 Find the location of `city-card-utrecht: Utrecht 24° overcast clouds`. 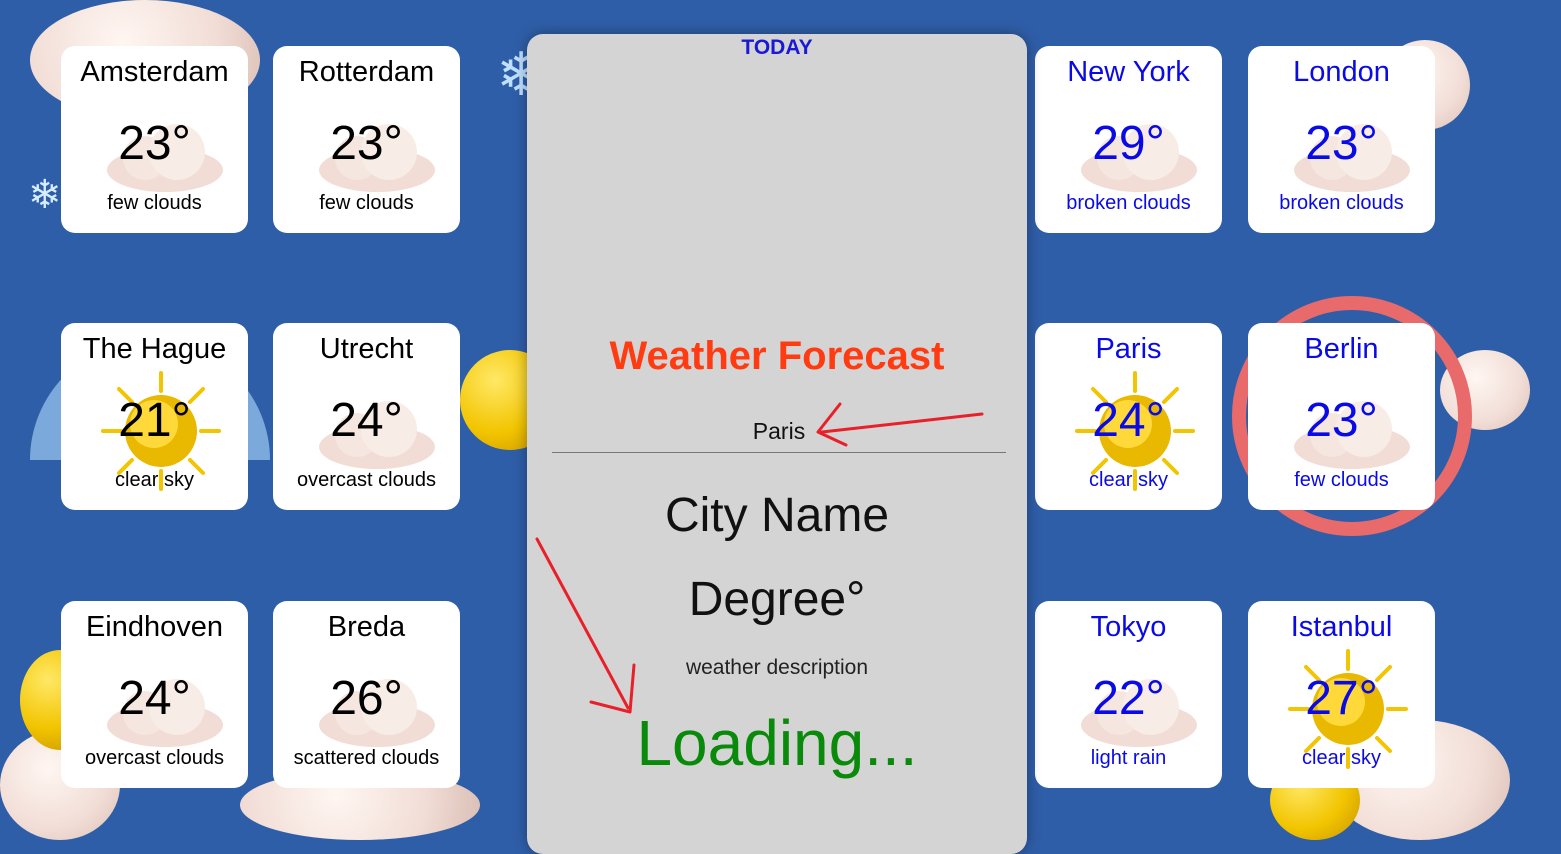

city-card-utrecht: Utrecht 24° overcast clouds is located at coordinates (366, 416).